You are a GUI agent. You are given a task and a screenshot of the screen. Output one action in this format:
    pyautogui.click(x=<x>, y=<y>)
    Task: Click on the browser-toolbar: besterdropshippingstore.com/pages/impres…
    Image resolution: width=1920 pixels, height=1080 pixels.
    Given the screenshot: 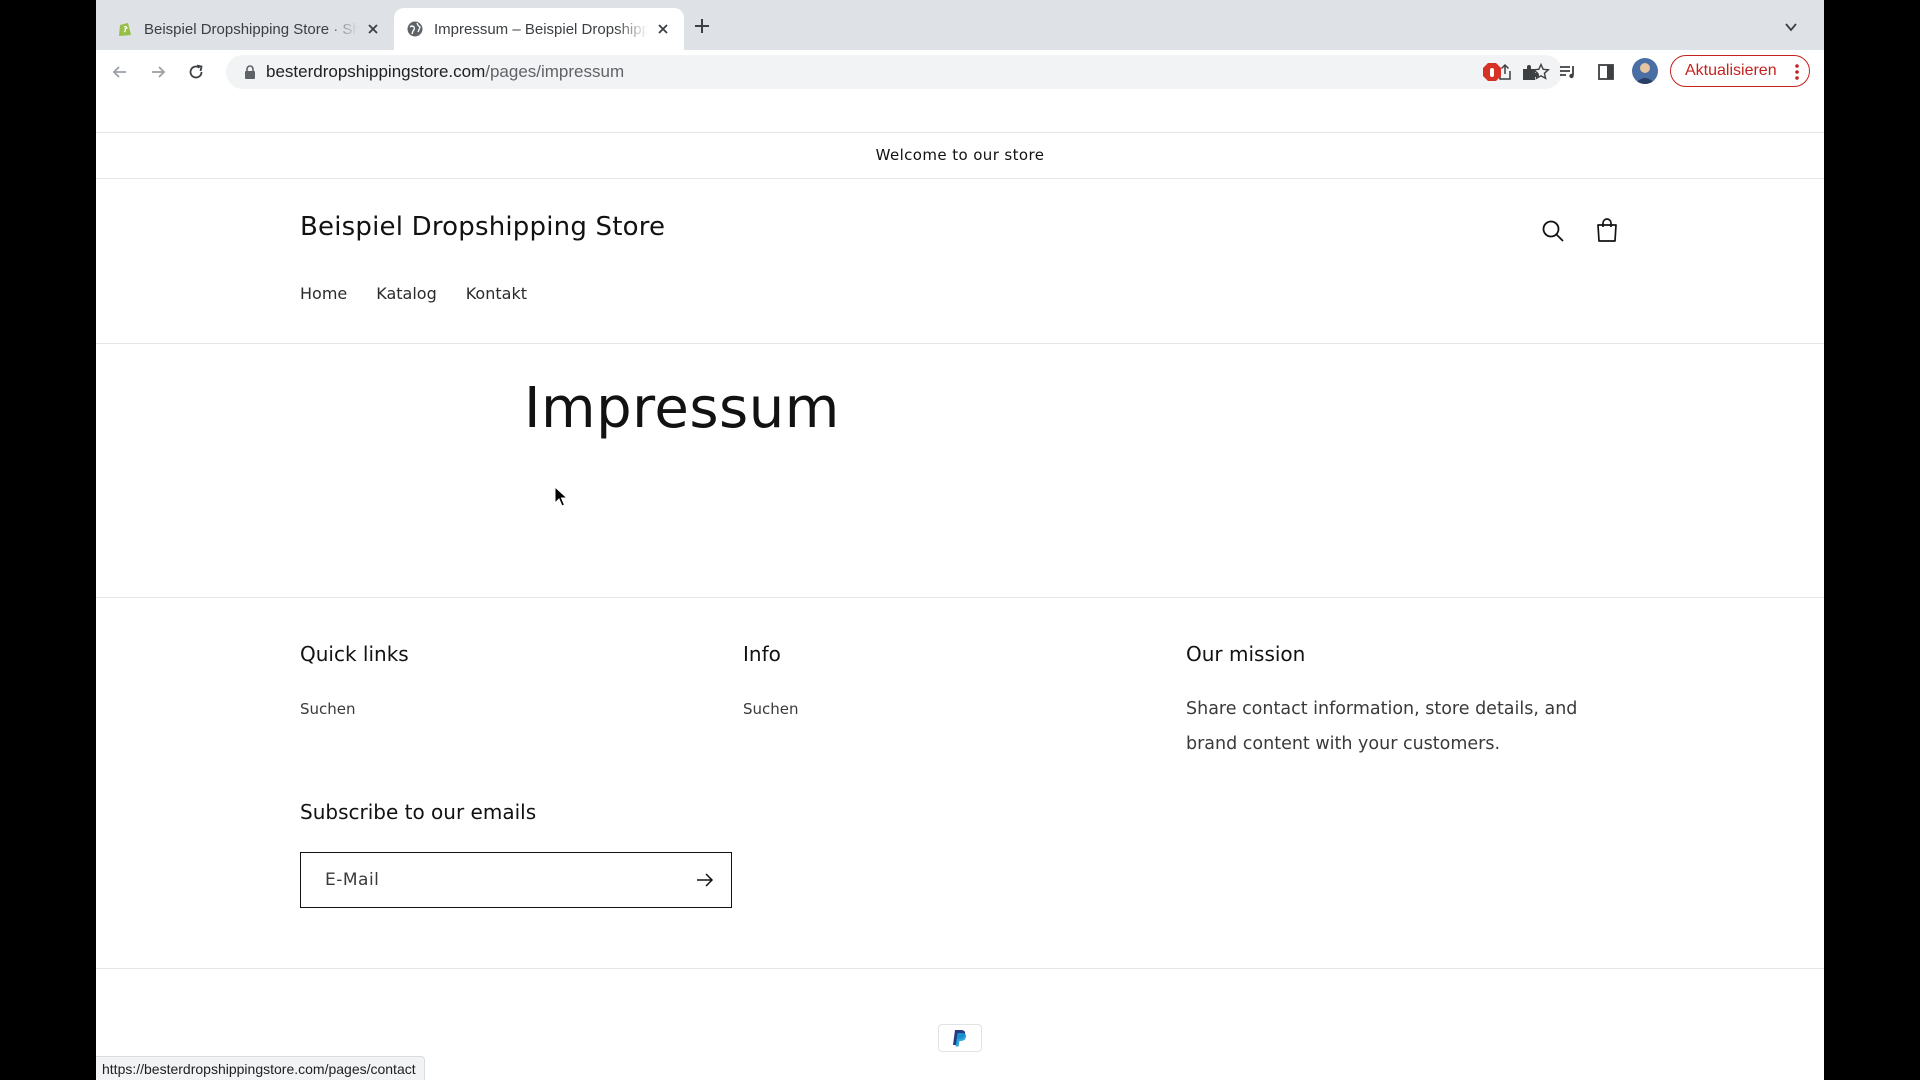 What is the action you would take?
    pyautogui.click(x=960, y=72)
    